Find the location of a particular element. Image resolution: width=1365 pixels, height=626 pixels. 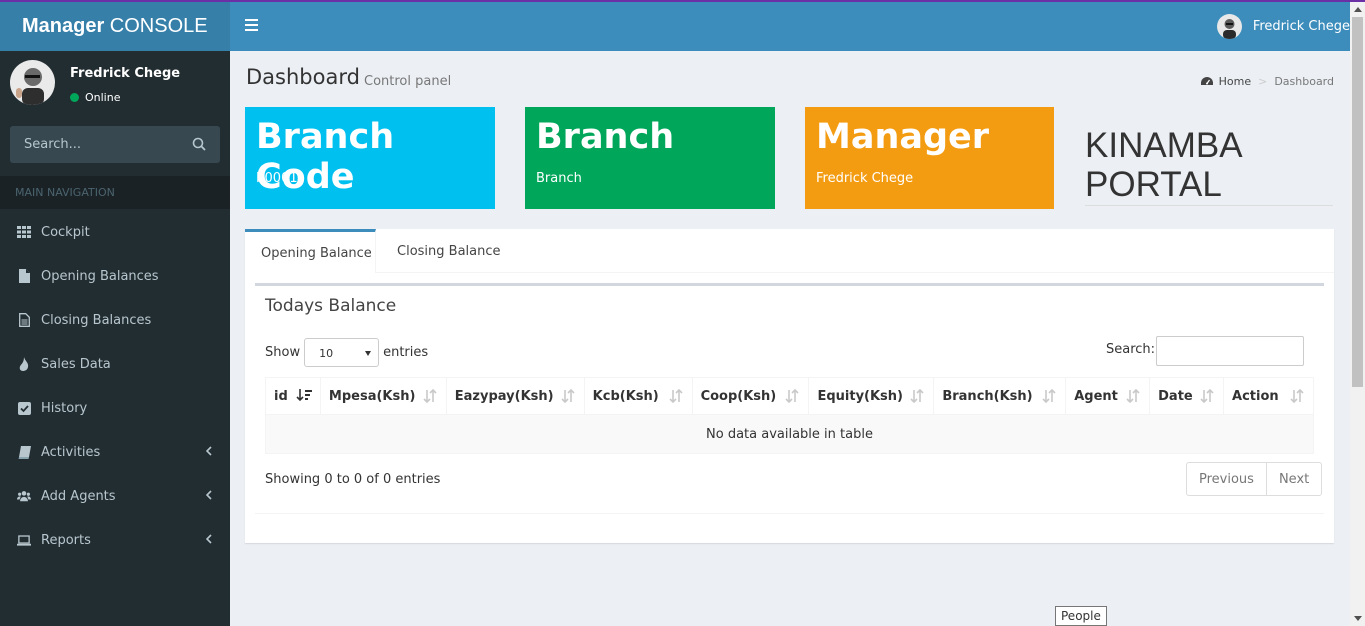

sidebar-item-add-agents: Add Agents is located at coordinates (115, 496).